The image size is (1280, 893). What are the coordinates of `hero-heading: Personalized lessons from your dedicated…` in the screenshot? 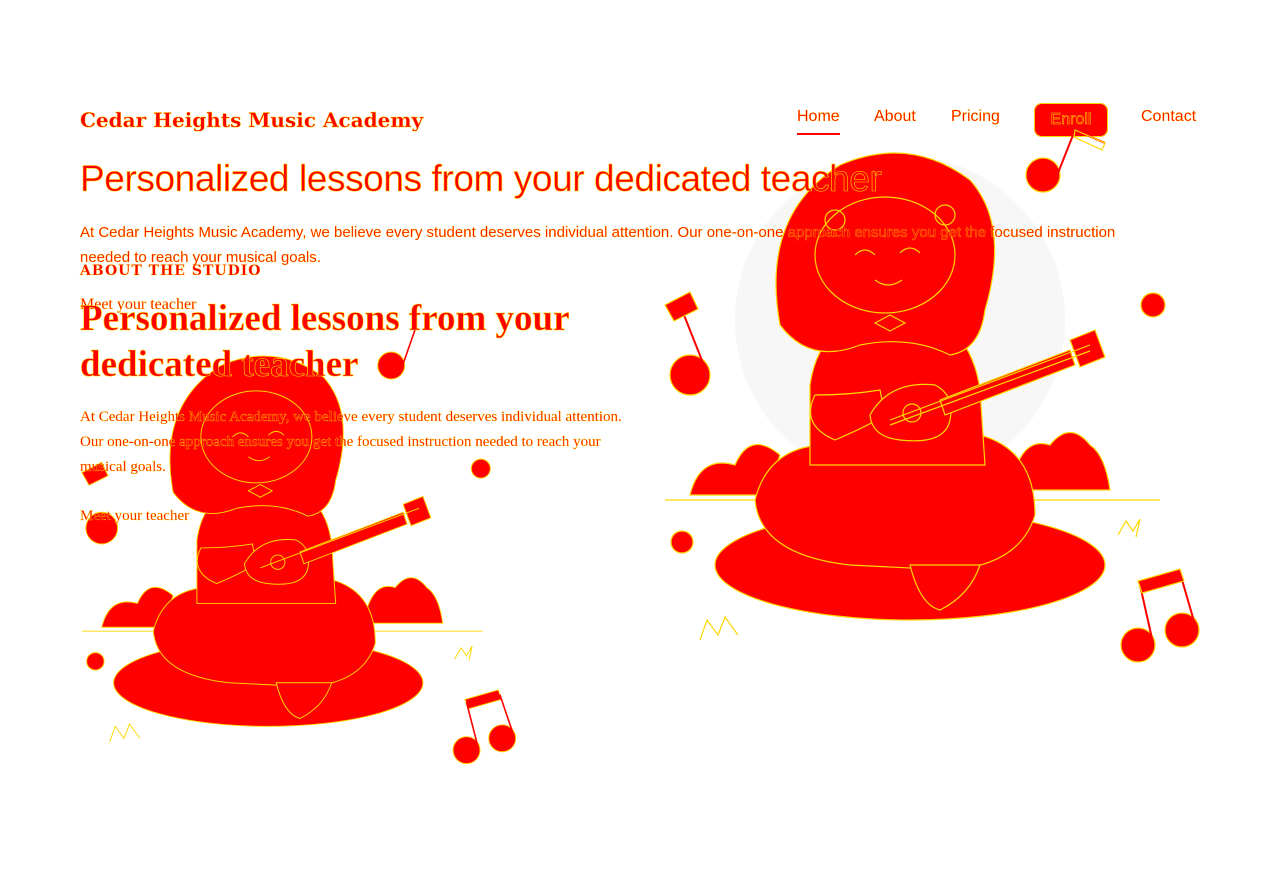 It's located at (481, 179).